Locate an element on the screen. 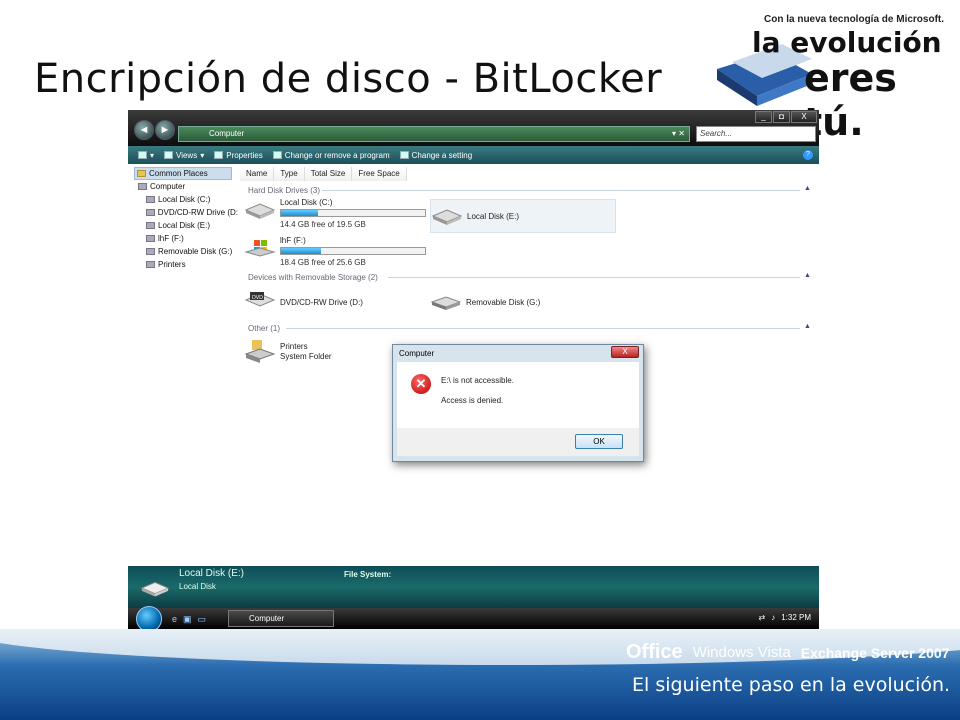  nav-lhf-f: lhF (F:) is located at coordinates (183, 238).